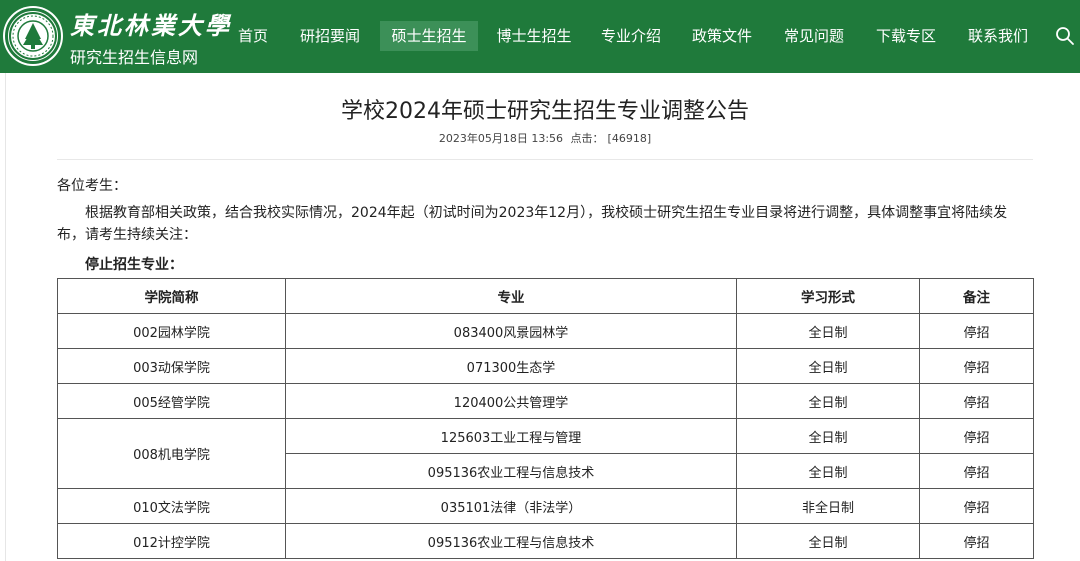 This screenshot has height=561, width=1080. What do you see at coordinates (534, 36) in the screenshot?
I see `nav-doctoral-admission: 博士生招生` at bounding box center [534, 36].